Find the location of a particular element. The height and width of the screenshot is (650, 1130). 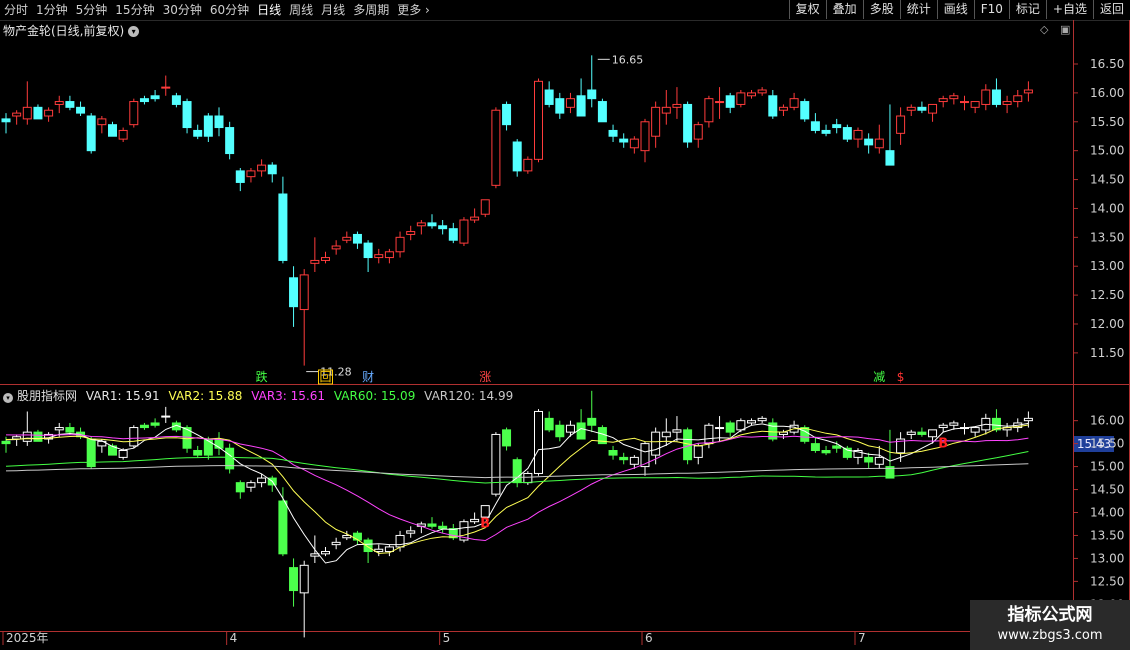

indicator-axis-label: 13.50 is located at coordinates (1107, 535).